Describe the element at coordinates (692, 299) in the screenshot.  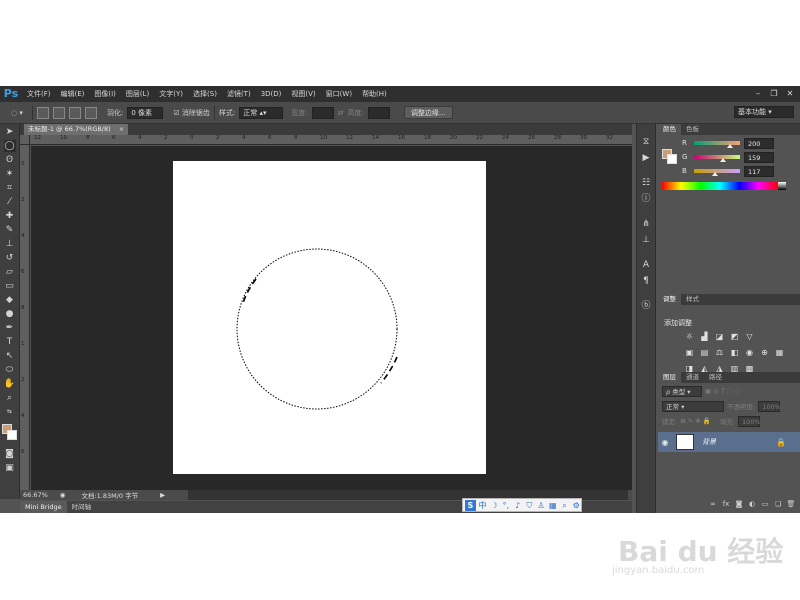
I see `tab-styles: 样式` at that location.